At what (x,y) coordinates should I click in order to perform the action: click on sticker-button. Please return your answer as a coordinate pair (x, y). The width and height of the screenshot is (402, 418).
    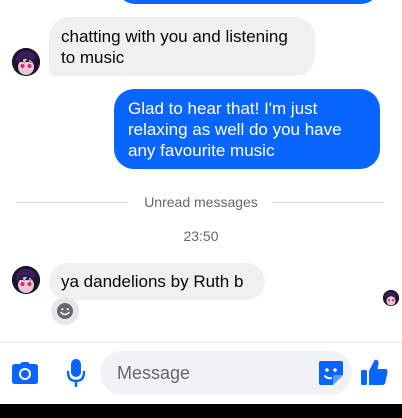
    Looking at the image, I should click on (331, 373).